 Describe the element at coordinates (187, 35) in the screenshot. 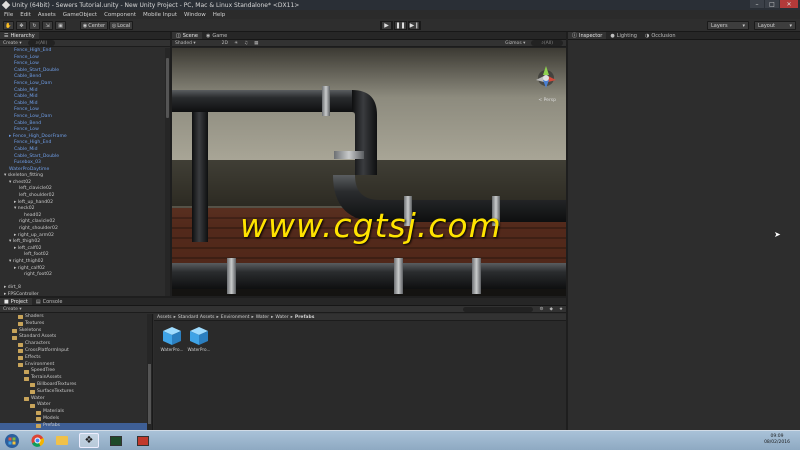

I see `tab-scene: ◫ Scene` at that location.